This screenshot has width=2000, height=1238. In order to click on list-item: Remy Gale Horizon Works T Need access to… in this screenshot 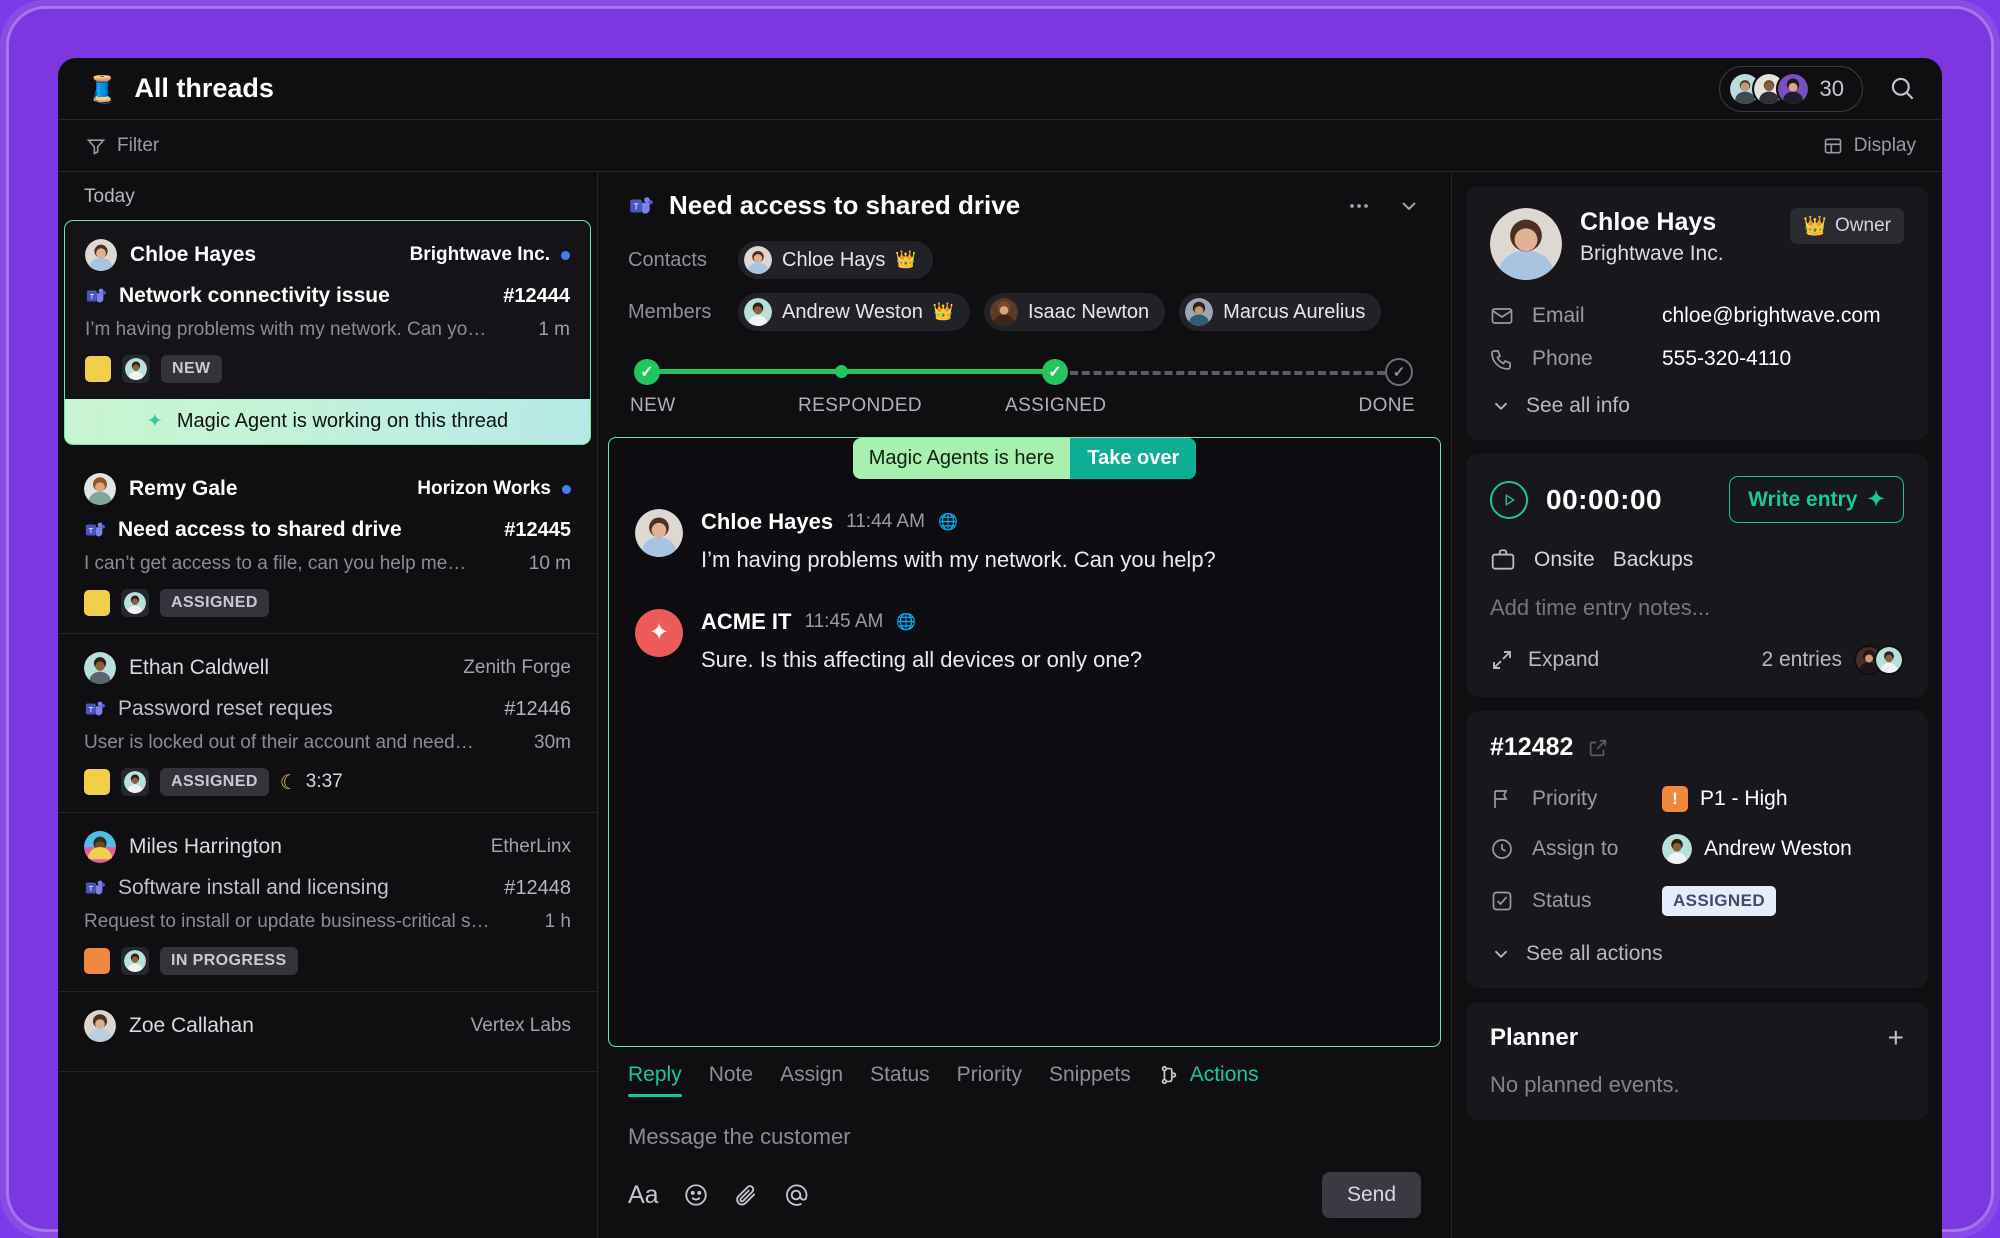, I will do `click(327, 544)`.